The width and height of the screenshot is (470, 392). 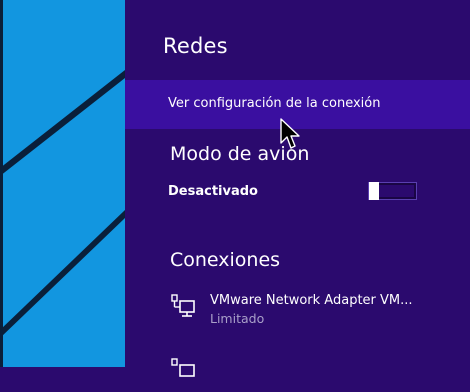 What do you see at coordinates (315, 310) in the screenshot?
I see `network-item-vmware: VMware Network Adapter VM... Limitado` at bounding box center [315, 310].